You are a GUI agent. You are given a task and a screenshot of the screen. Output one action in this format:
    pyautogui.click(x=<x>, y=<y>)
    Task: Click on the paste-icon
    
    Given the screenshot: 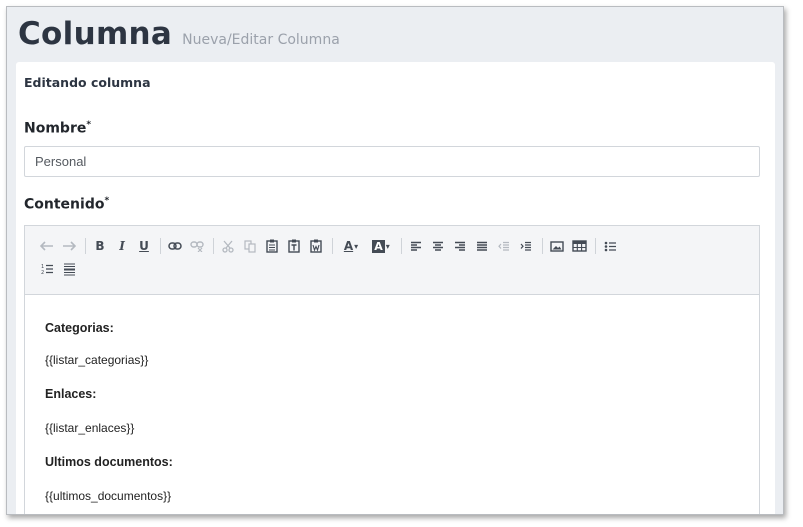 What is the action you would take?
    pyautogui.click(x=272, y=246)
    